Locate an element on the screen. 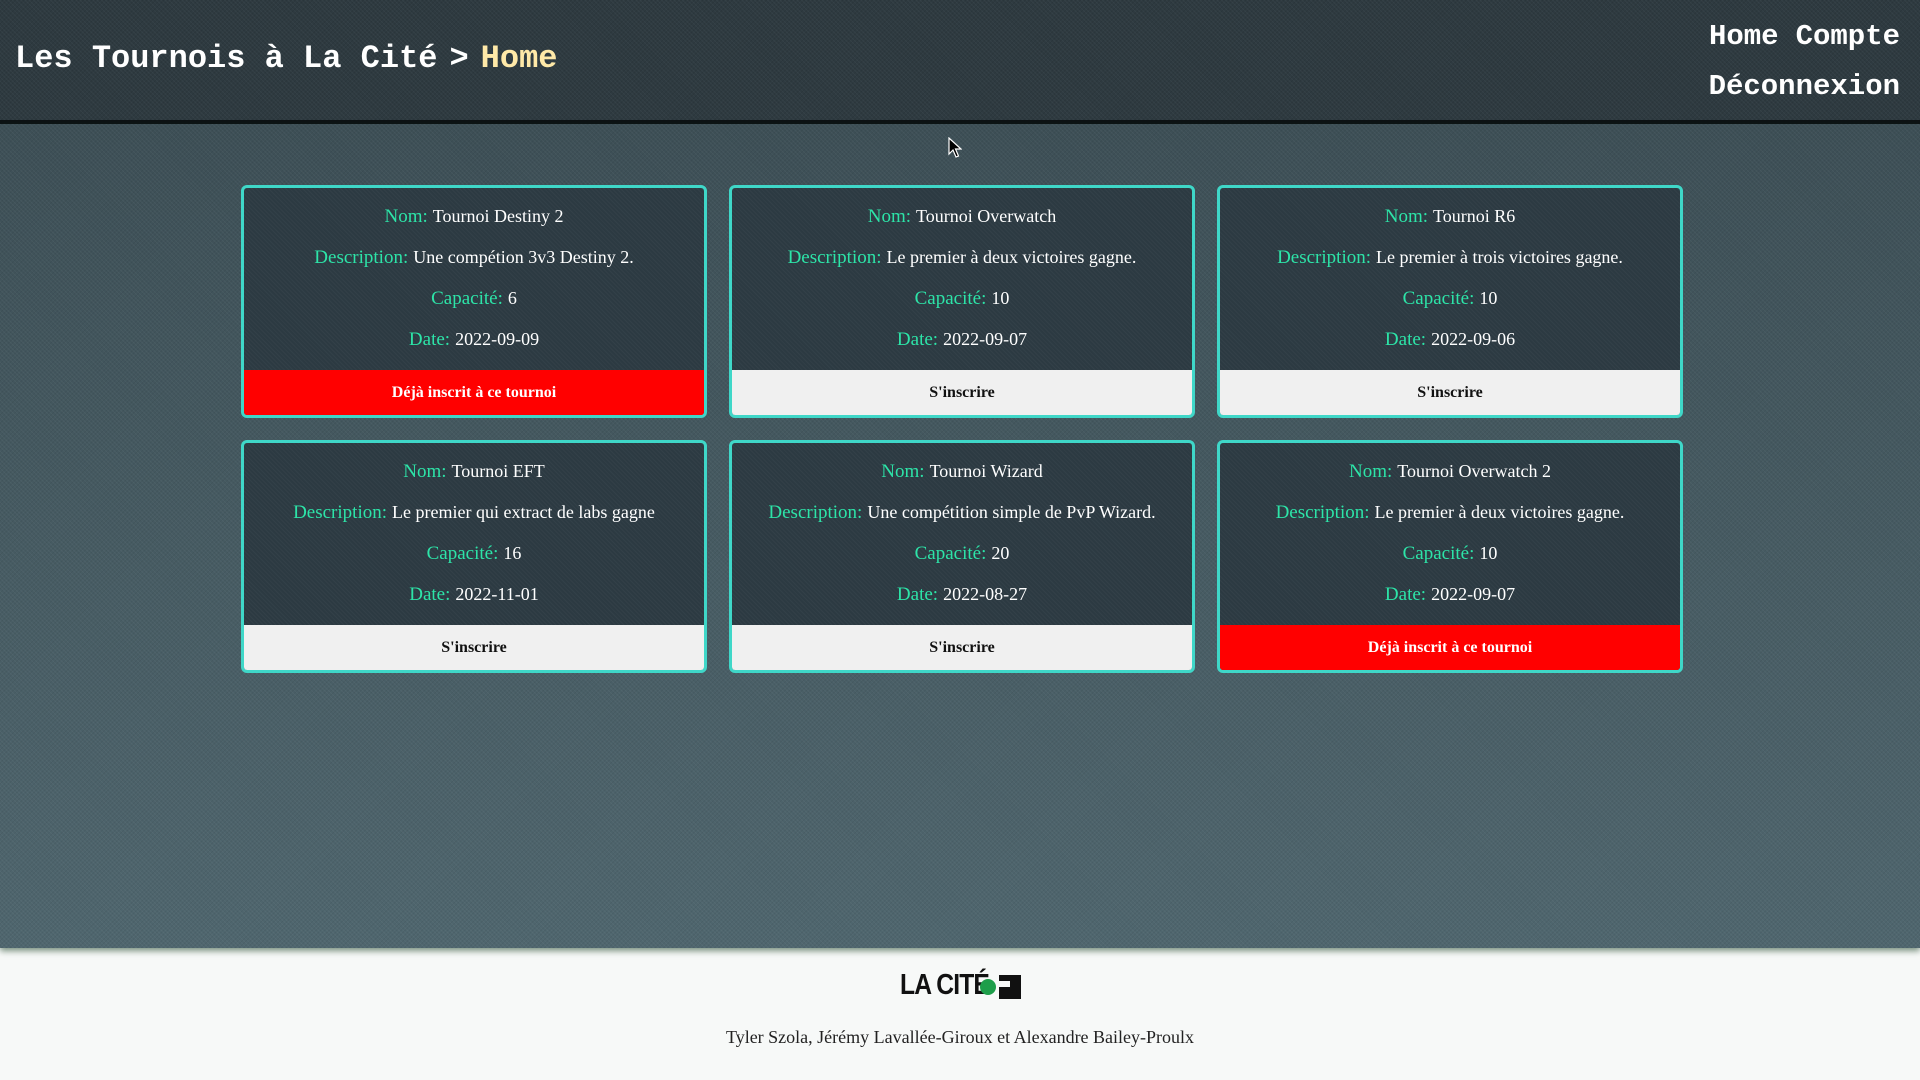  tournament-date: Date: 2022-11-01 is located at coordinates (474, 603).